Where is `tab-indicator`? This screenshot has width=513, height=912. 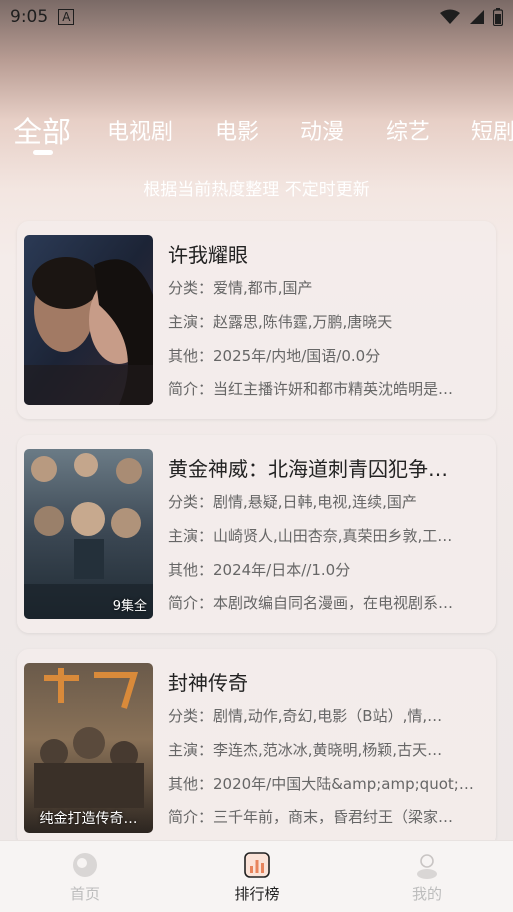 tab-indicator is located at coordinates (43, 152).